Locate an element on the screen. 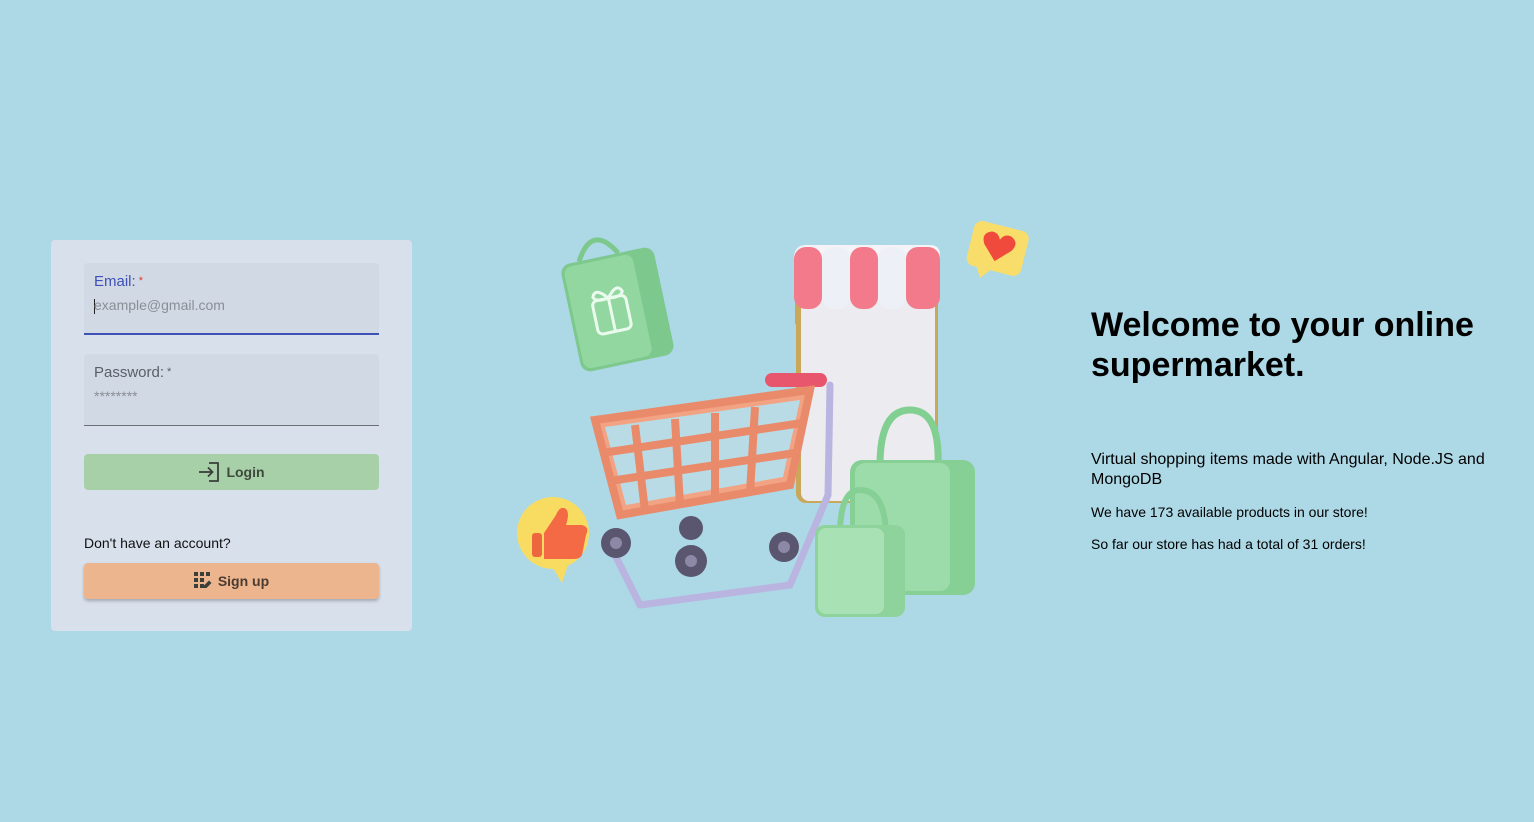 The width and height of the screenshot is (1534, 822). password-input is located at coordinates (229, 396).